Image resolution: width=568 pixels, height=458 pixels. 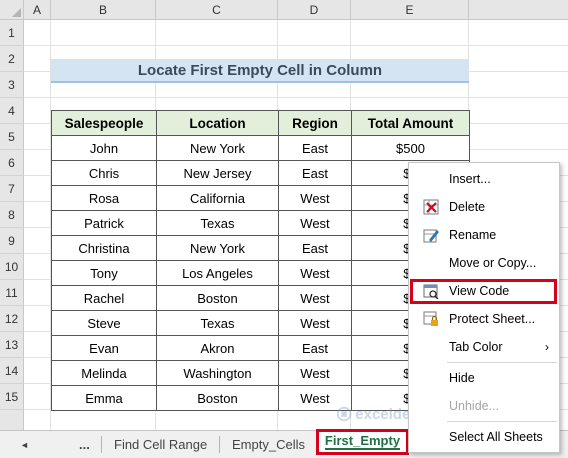 I want to click on menu-item-label: Select All Sheets, so click(x=496, y=437).